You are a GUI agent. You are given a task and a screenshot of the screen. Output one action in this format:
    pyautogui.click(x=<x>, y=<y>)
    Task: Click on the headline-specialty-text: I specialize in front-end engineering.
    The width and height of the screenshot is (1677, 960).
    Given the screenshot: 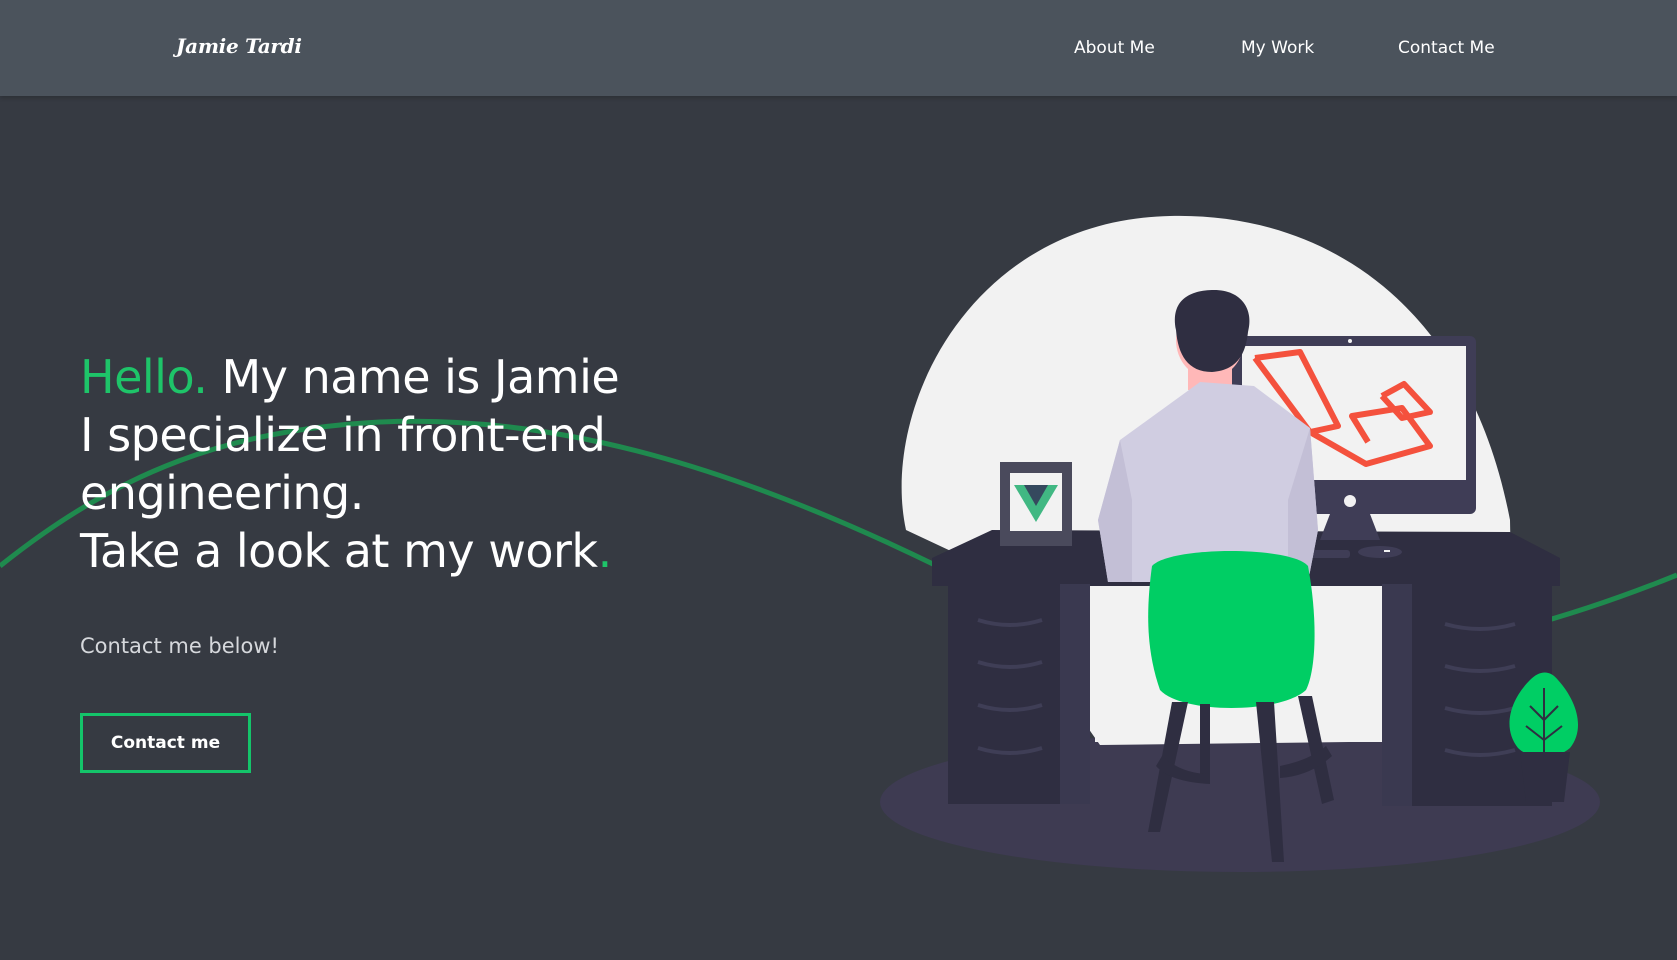 What is the action you would take?
    pyautogui.click(x=343, y=464)
    